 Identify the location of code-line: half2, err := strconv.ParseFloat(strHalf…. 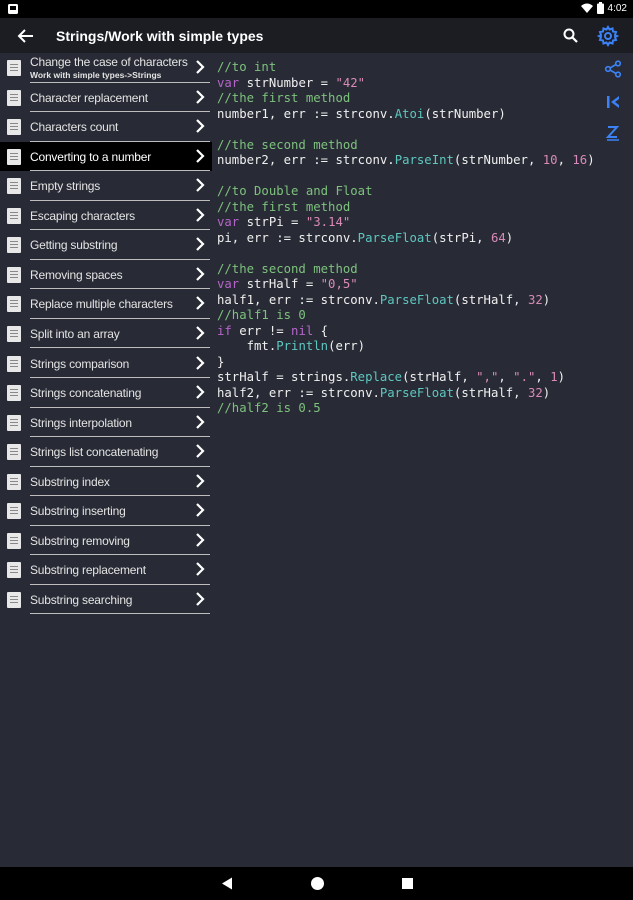
(414, 394).